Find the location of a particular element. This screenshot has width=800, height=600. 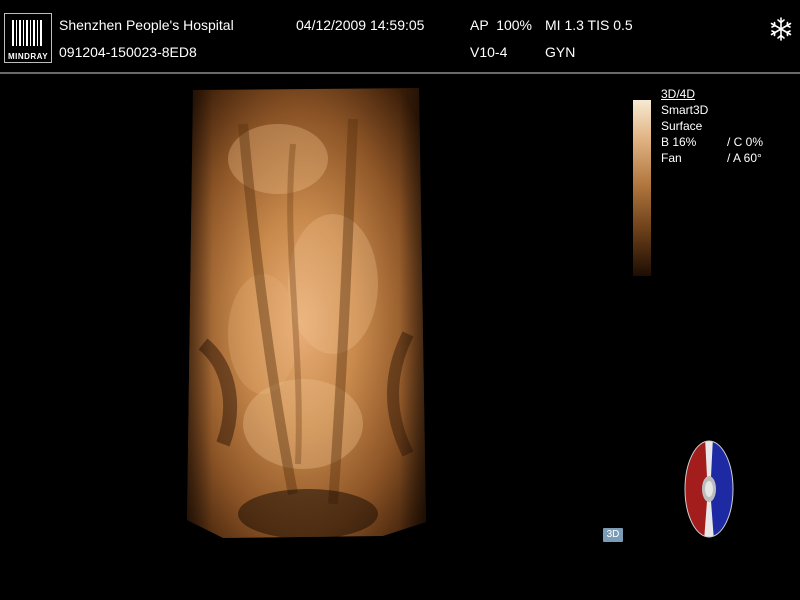

b-value: B 16% is located at coordinates (679, 142).